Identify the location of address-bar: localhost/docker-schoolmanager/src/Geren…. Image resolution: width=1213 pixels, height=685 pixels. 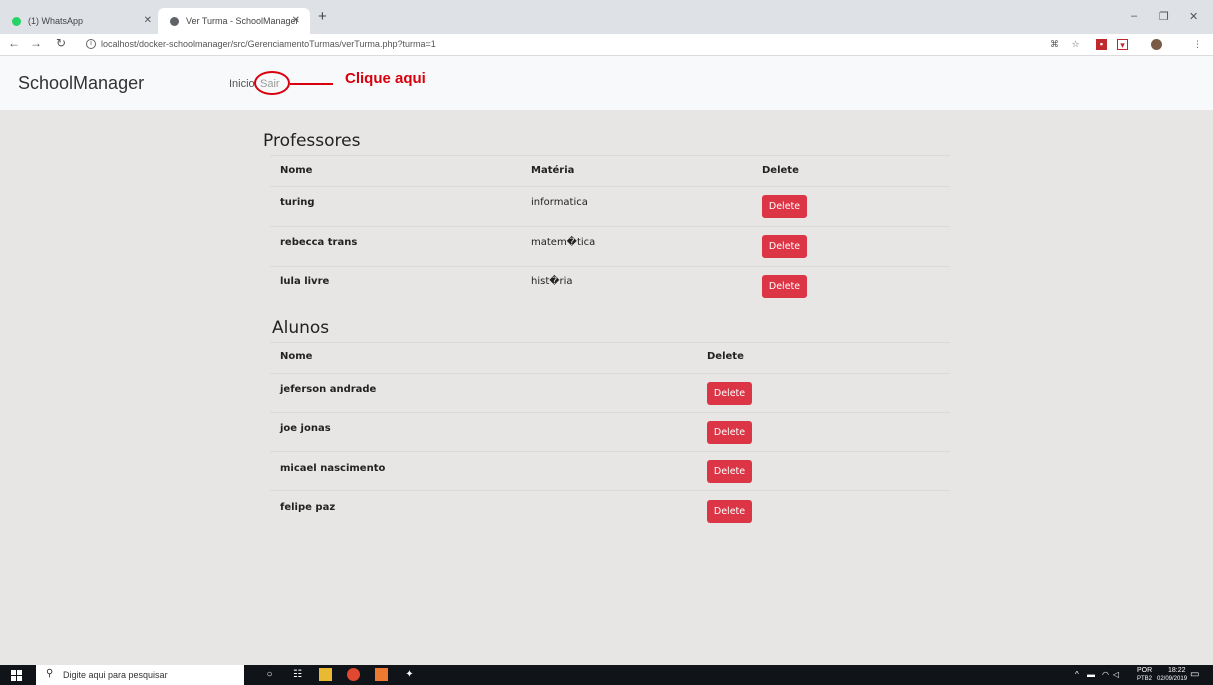
(268, 44).